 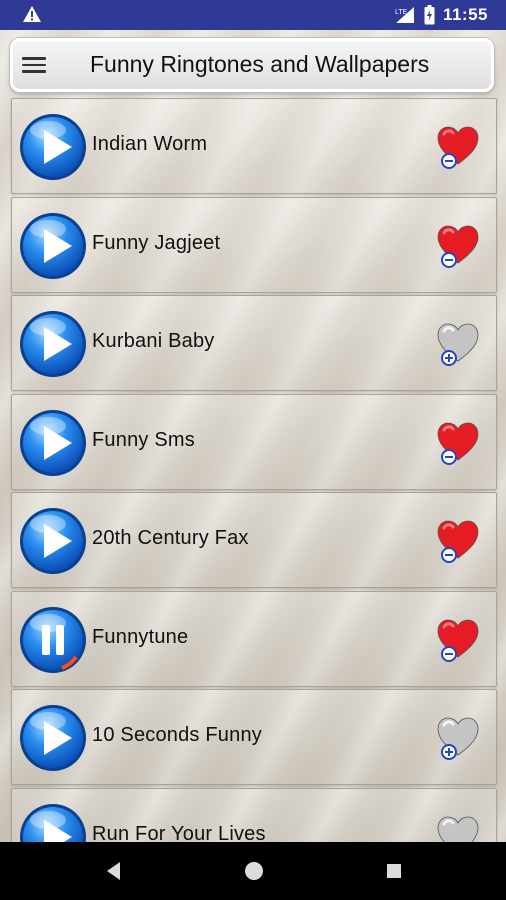 I want to click on list-item: Funny Jagjeet, so click(x=254, y=244).